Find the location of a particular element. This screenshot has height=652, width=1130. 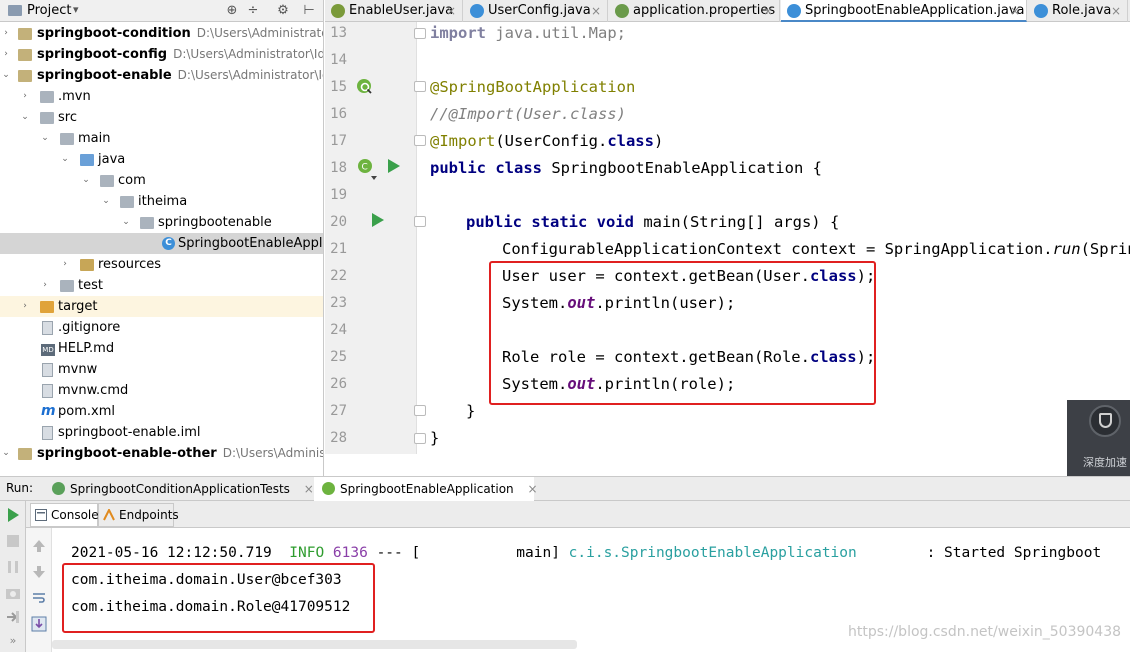

accelerator-widget: 深度加速 is located at coordinates (1098, 441).